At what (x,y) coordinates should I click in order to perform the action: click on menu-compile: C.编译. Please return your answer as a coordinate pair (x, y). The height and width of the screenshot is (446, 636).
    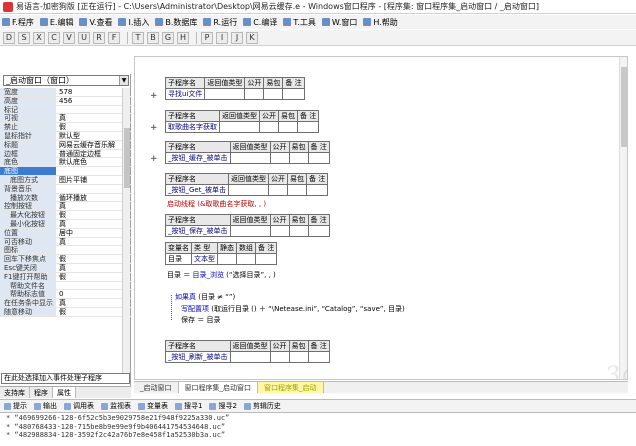
    Looking at the image, I should click on (260, 22).